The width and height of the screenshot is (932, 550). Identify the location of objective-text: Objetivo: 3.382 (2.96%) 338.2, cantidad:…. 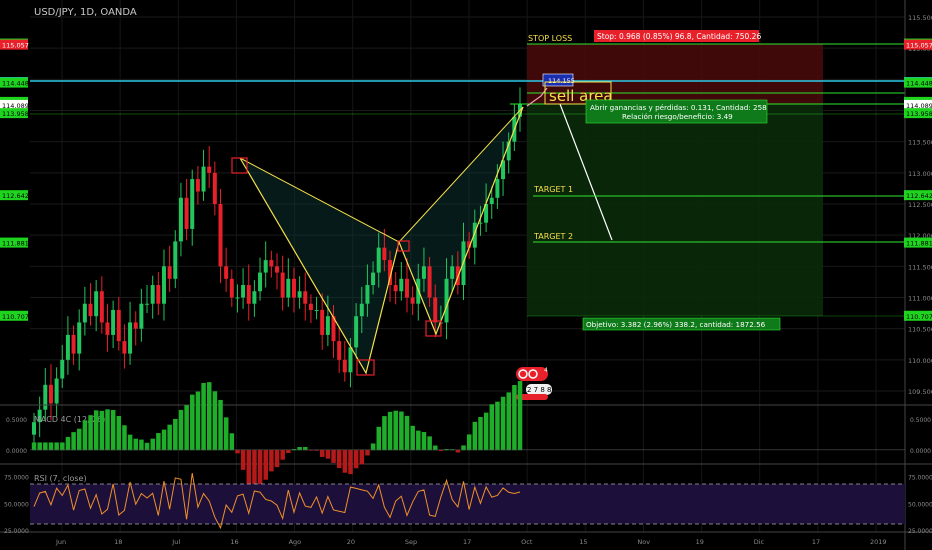
(676, 324).